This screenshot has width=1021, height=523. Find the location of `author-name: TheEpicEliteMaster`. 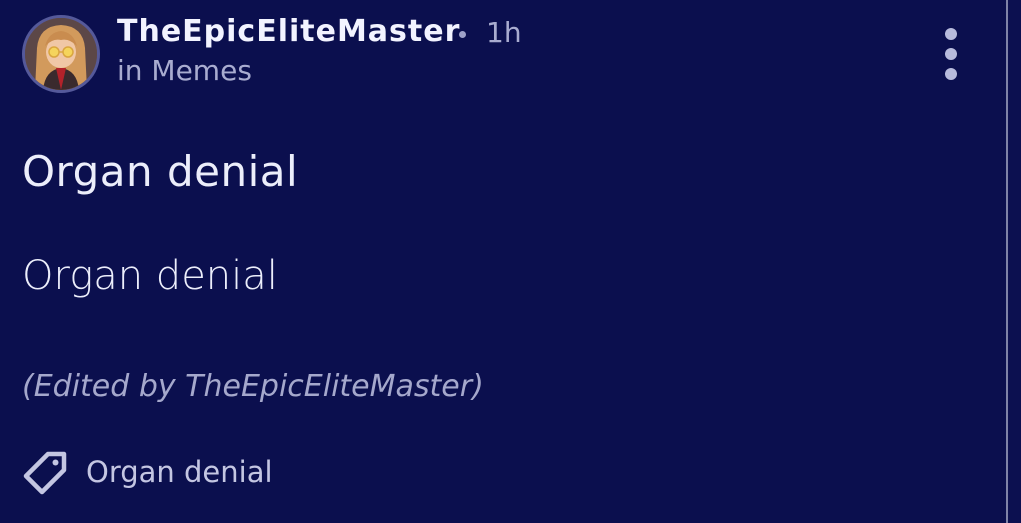

author-name: TheEpicEliteMaster is located at coordinates (288, 31).